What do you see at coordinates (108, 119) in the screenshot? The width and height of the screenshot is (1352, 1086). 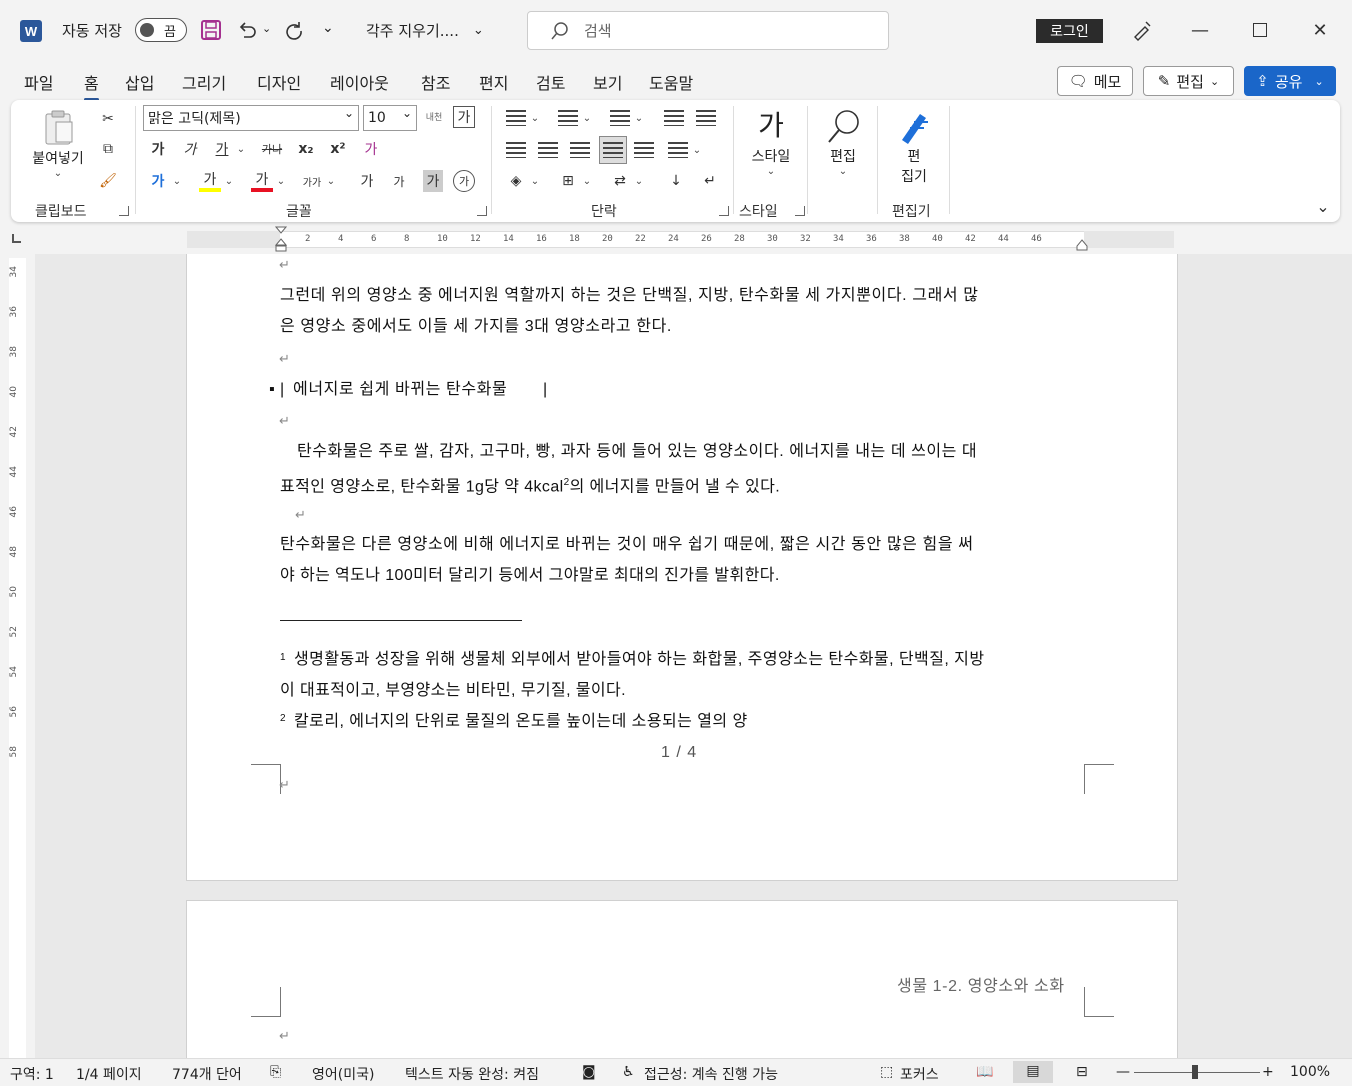 I see `cut-icon: ✂` at bounding box center [108, 119].